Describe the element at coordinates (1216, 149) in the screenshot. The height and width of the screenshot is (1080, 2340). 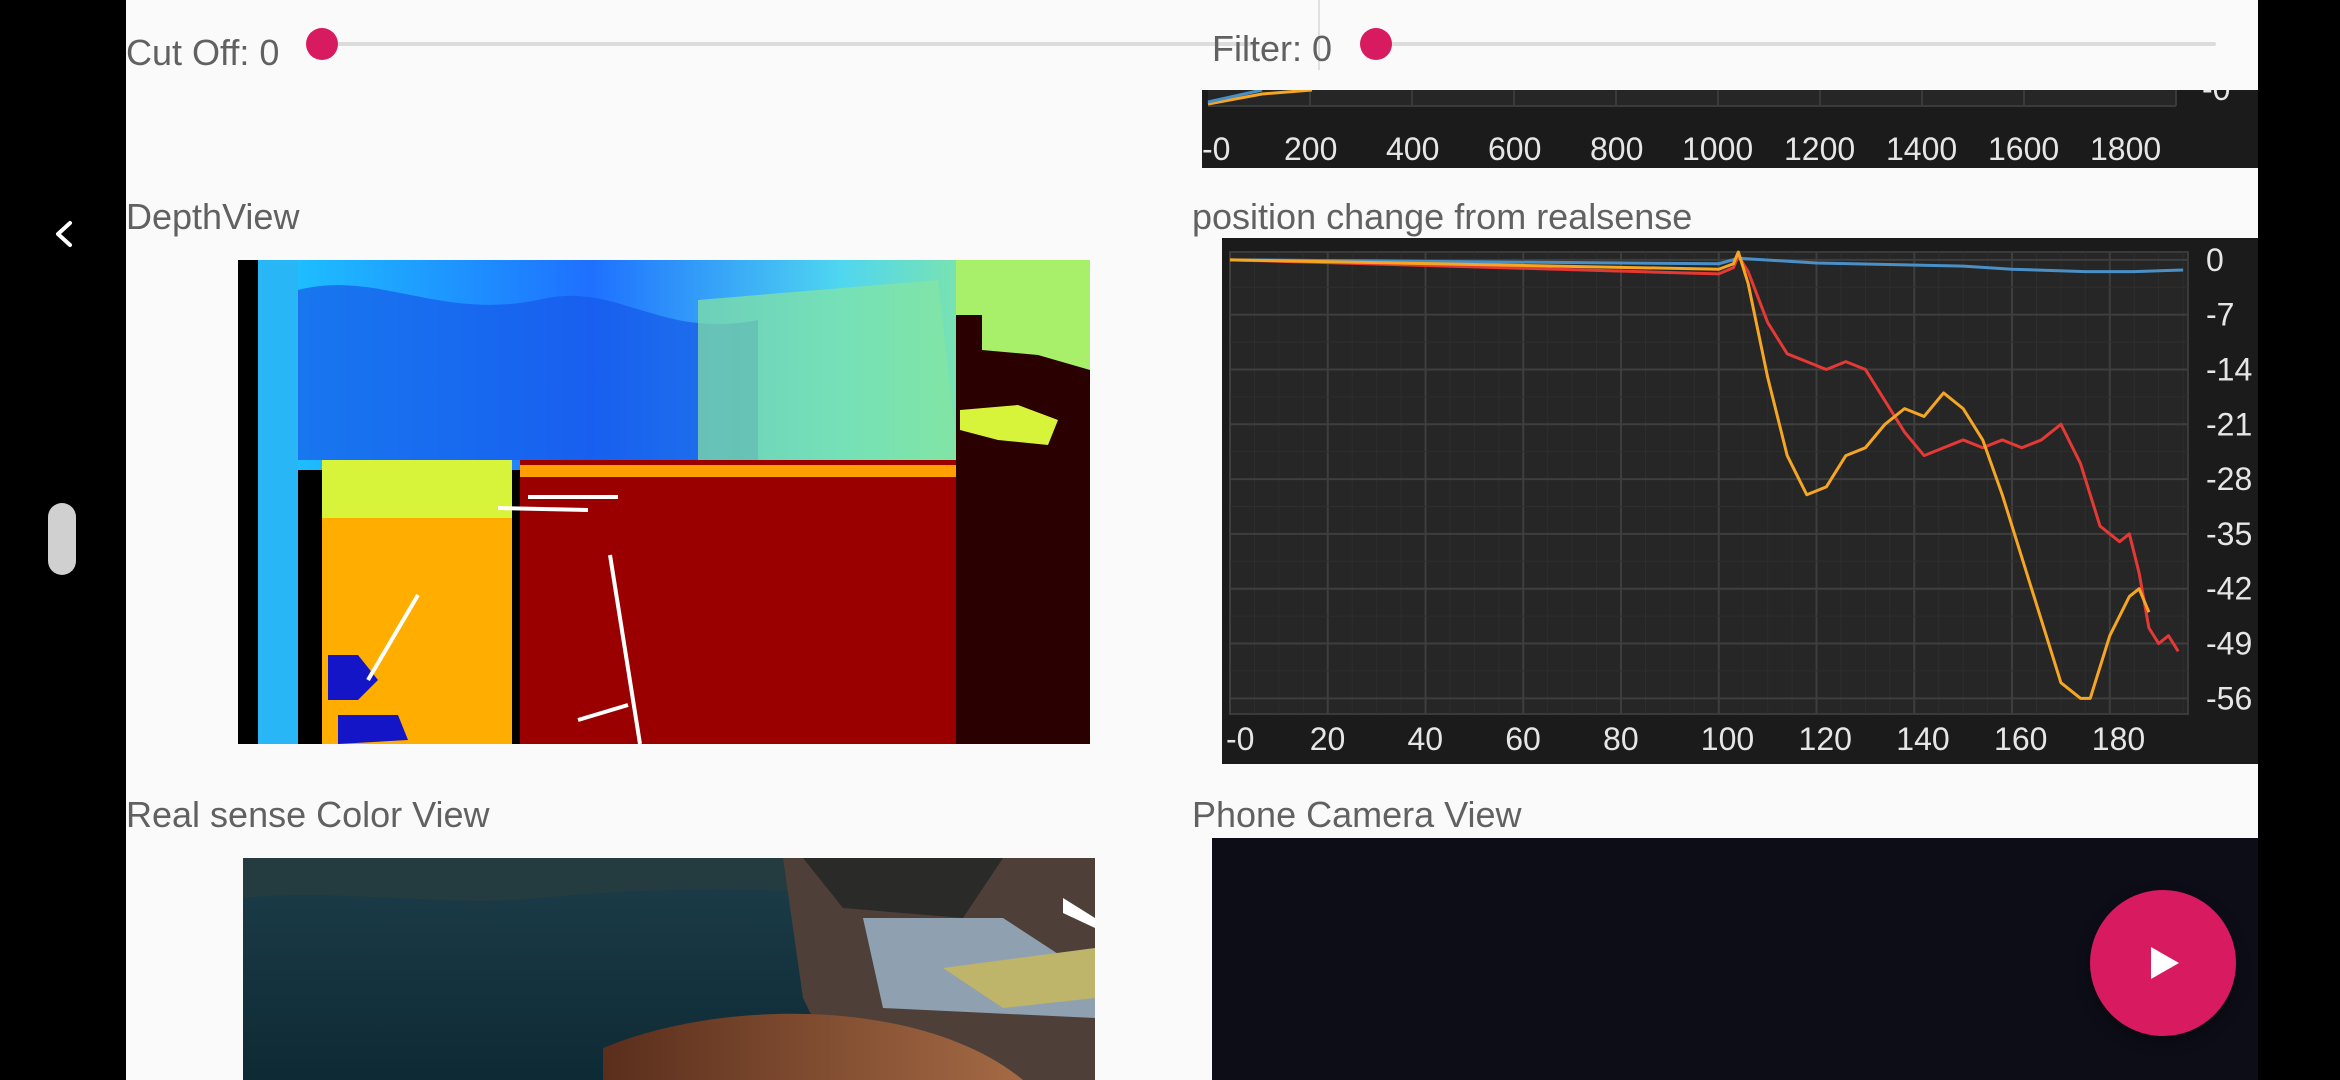
I see `top-x-tick: -0` at that location.